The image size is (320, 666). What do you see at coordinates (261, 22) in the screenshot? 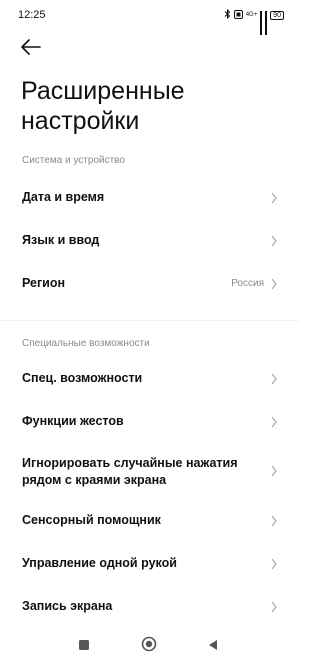
I see `signal-icon` at bounding box center [261, 22].